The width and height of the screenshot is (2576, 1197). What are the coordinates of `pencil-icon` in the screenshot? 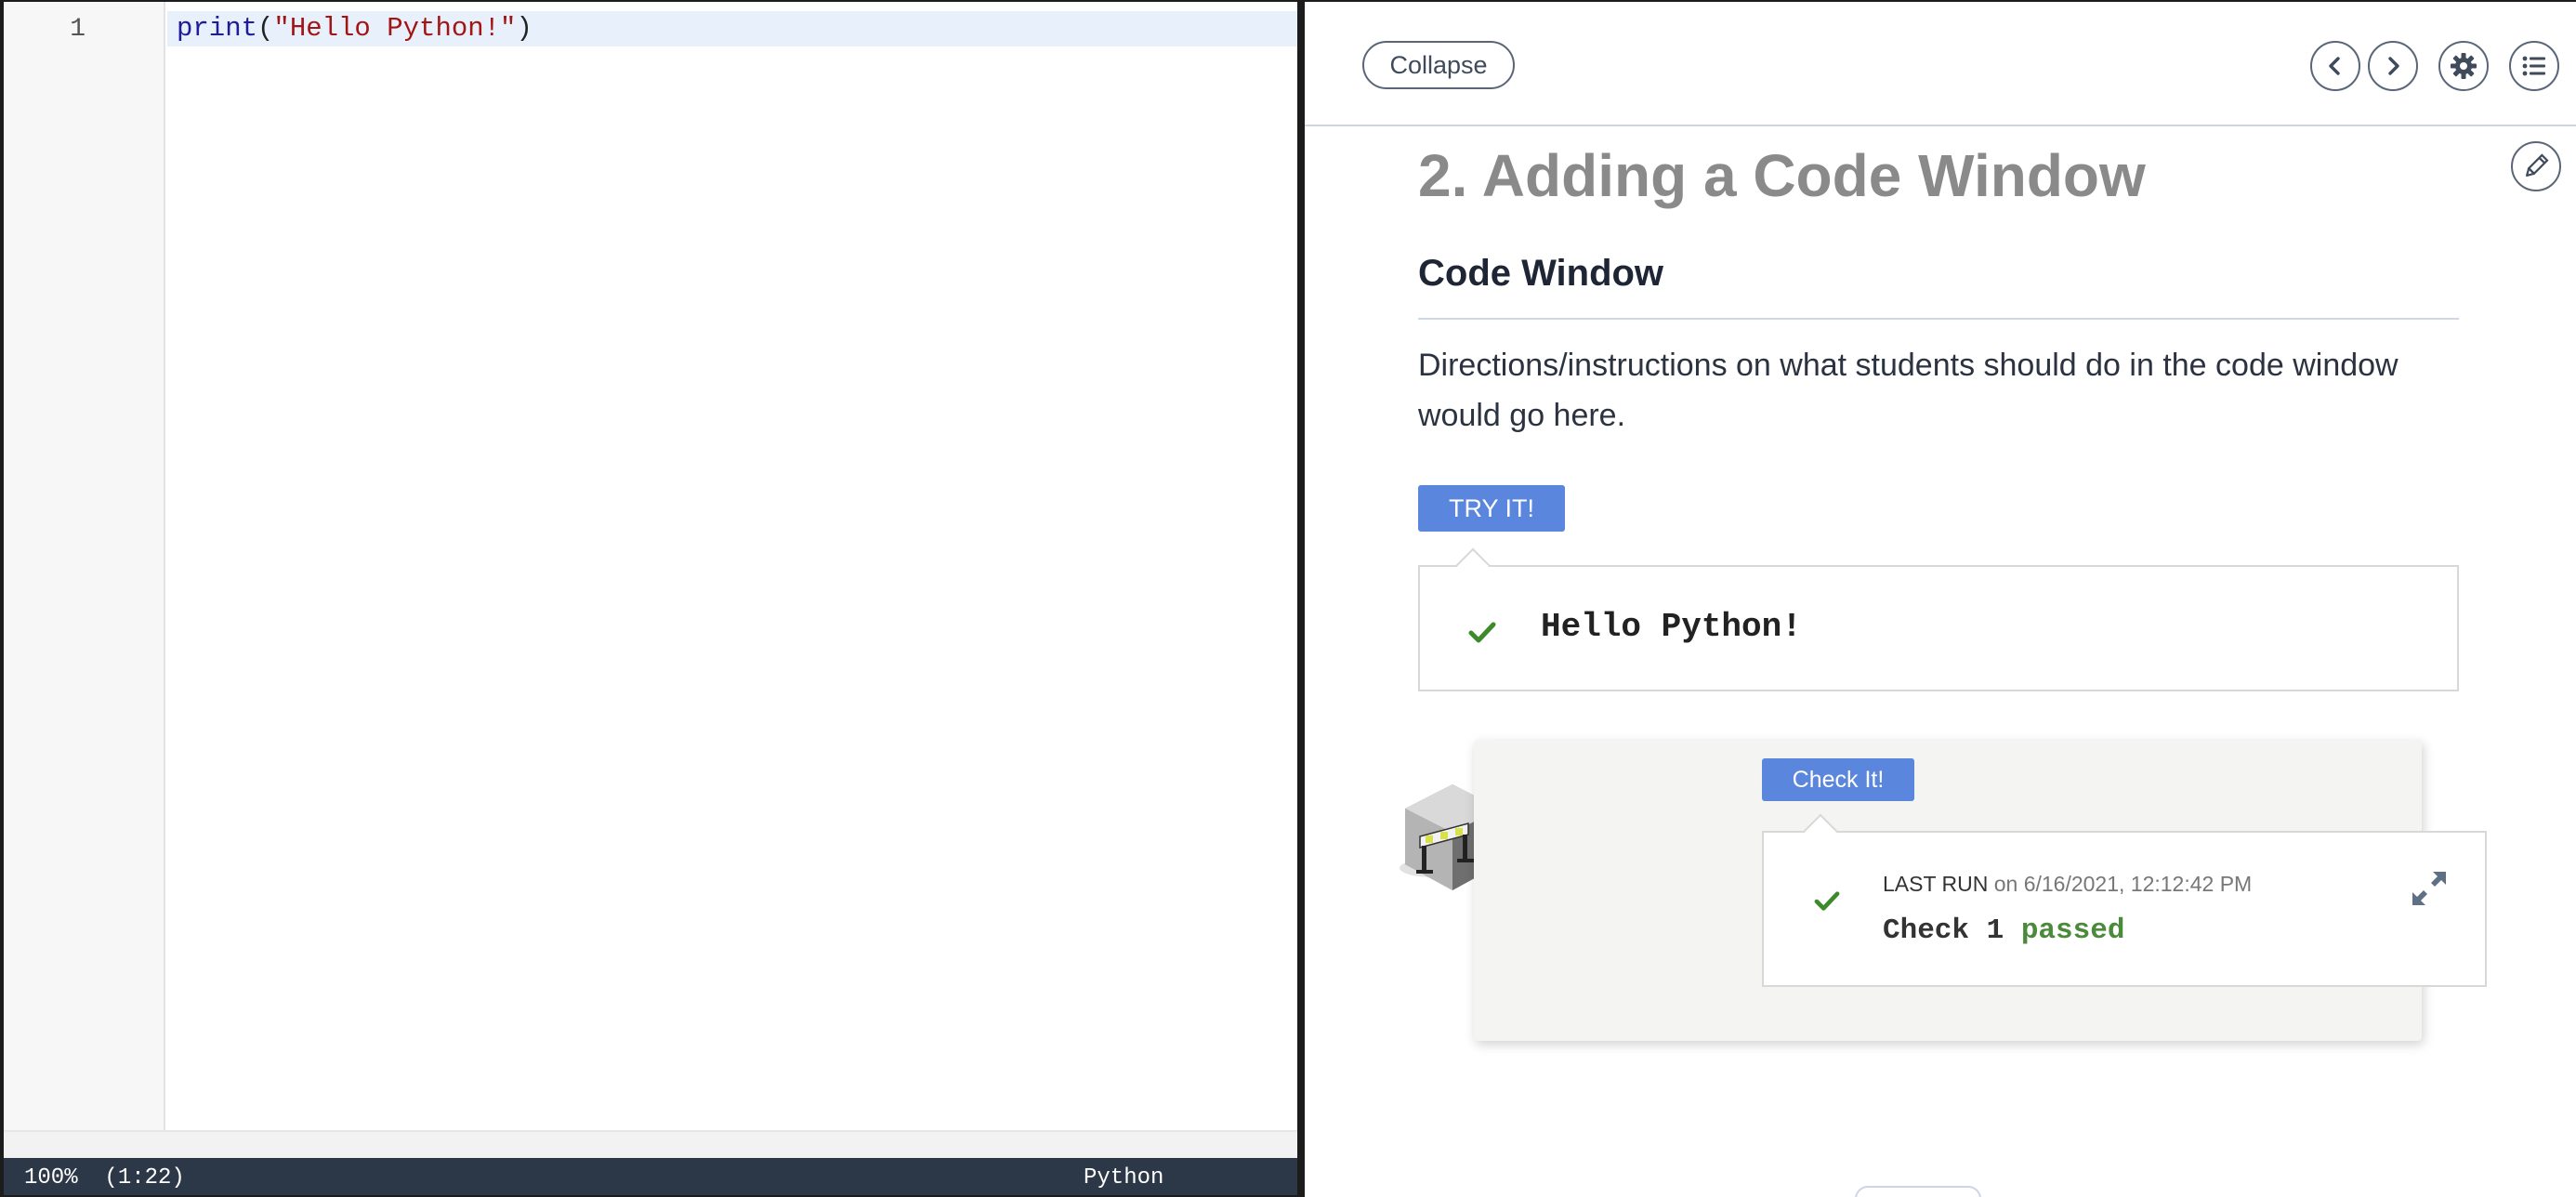 It's located at (2537, 165).